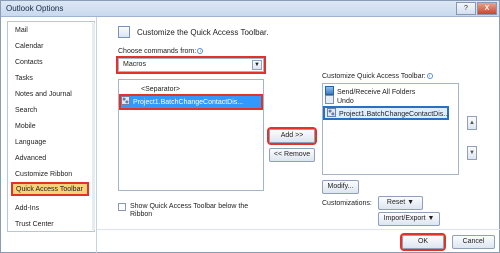 This screenshot has width=500, height=253. Describe the element at coordinates (345, 101) in the screenshot. I see `list-item-undo-label: Undo` at that location.